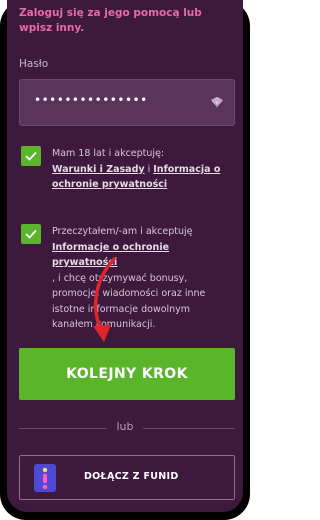 The width and height of the screenshot is (320, 520). What do you see at coordinates (189, 428) in the screenshot?
I see `divider-right` at bounding box center [189, 428].